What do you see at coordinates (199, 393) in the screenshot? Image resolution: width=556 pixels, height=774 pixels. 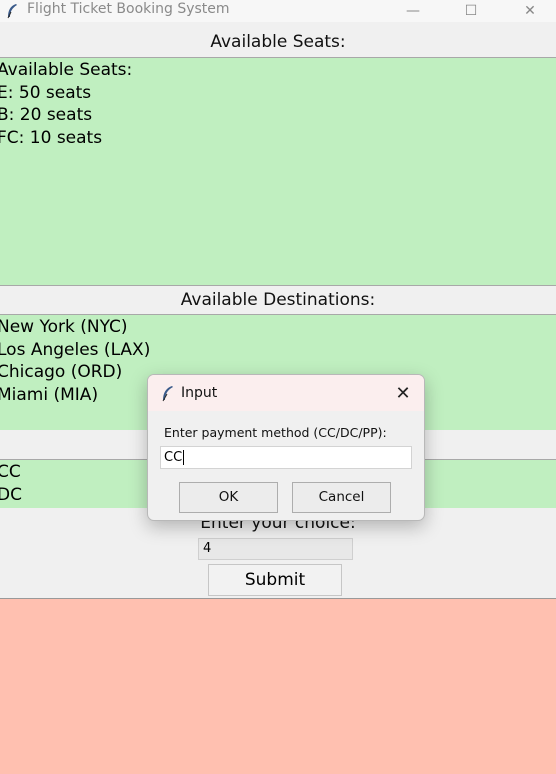 I see `dialog-title: Input` at bounding box center [199, 393].